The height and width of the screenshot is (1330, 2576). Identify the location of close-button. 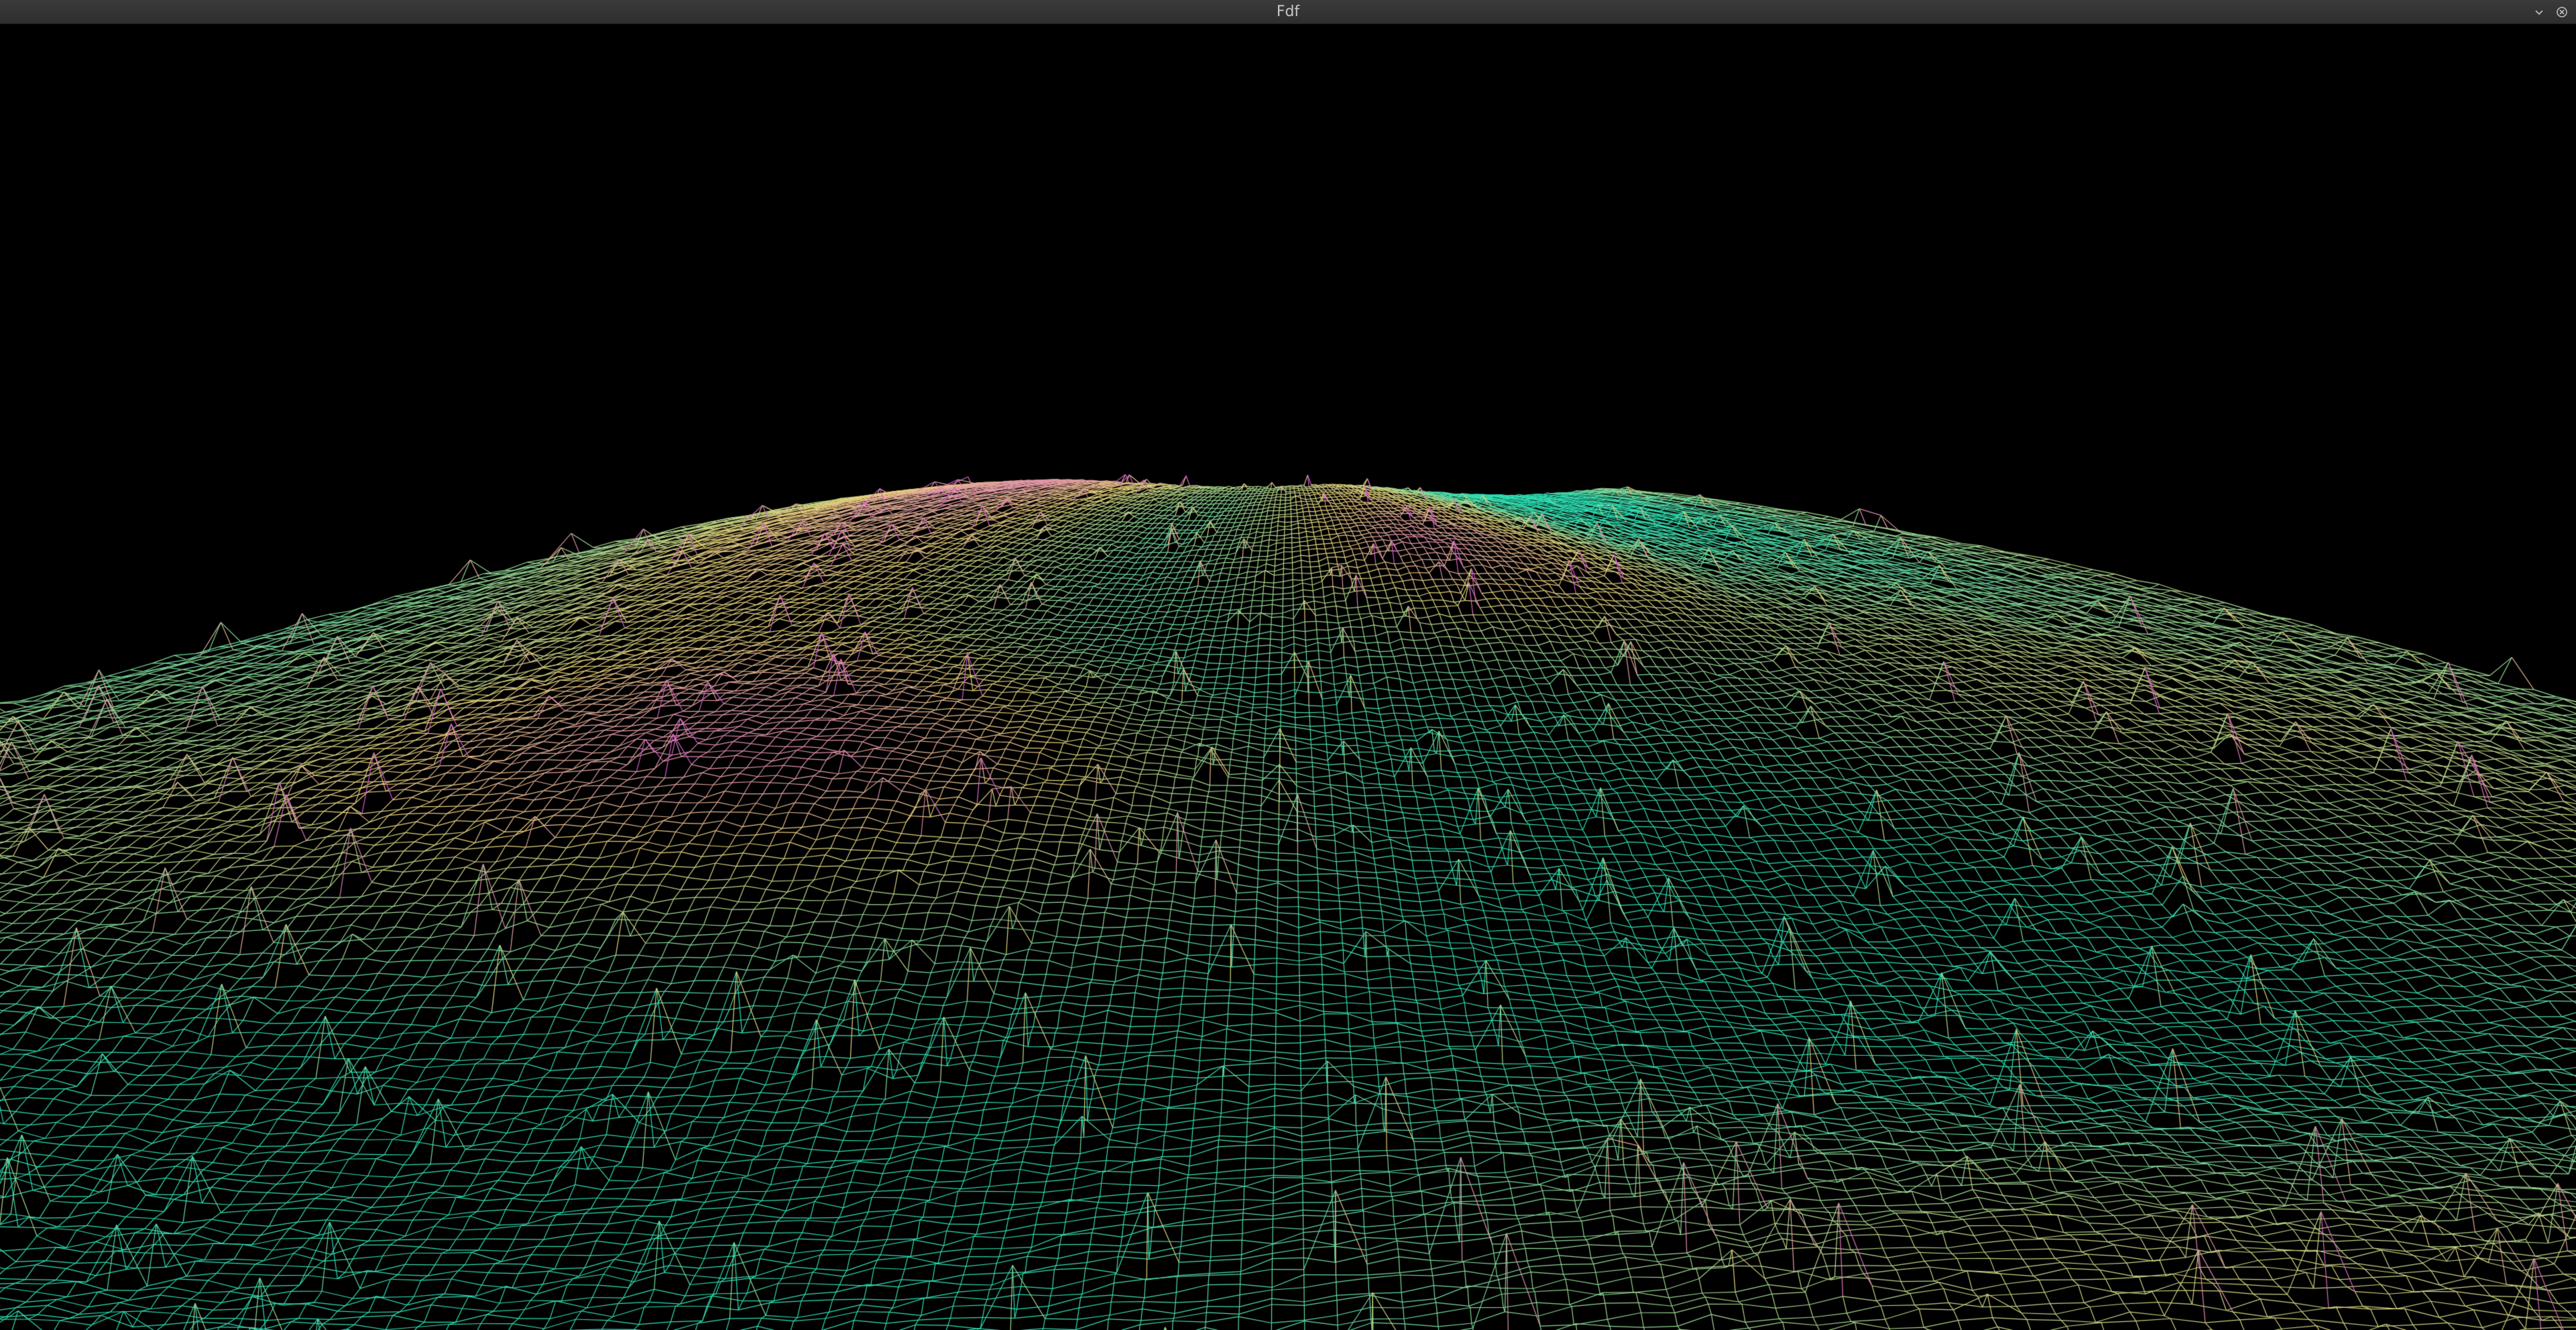
(2562, 12).